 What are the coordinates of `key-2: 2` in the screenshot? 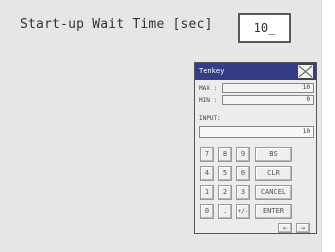 It's located at (225, 192).